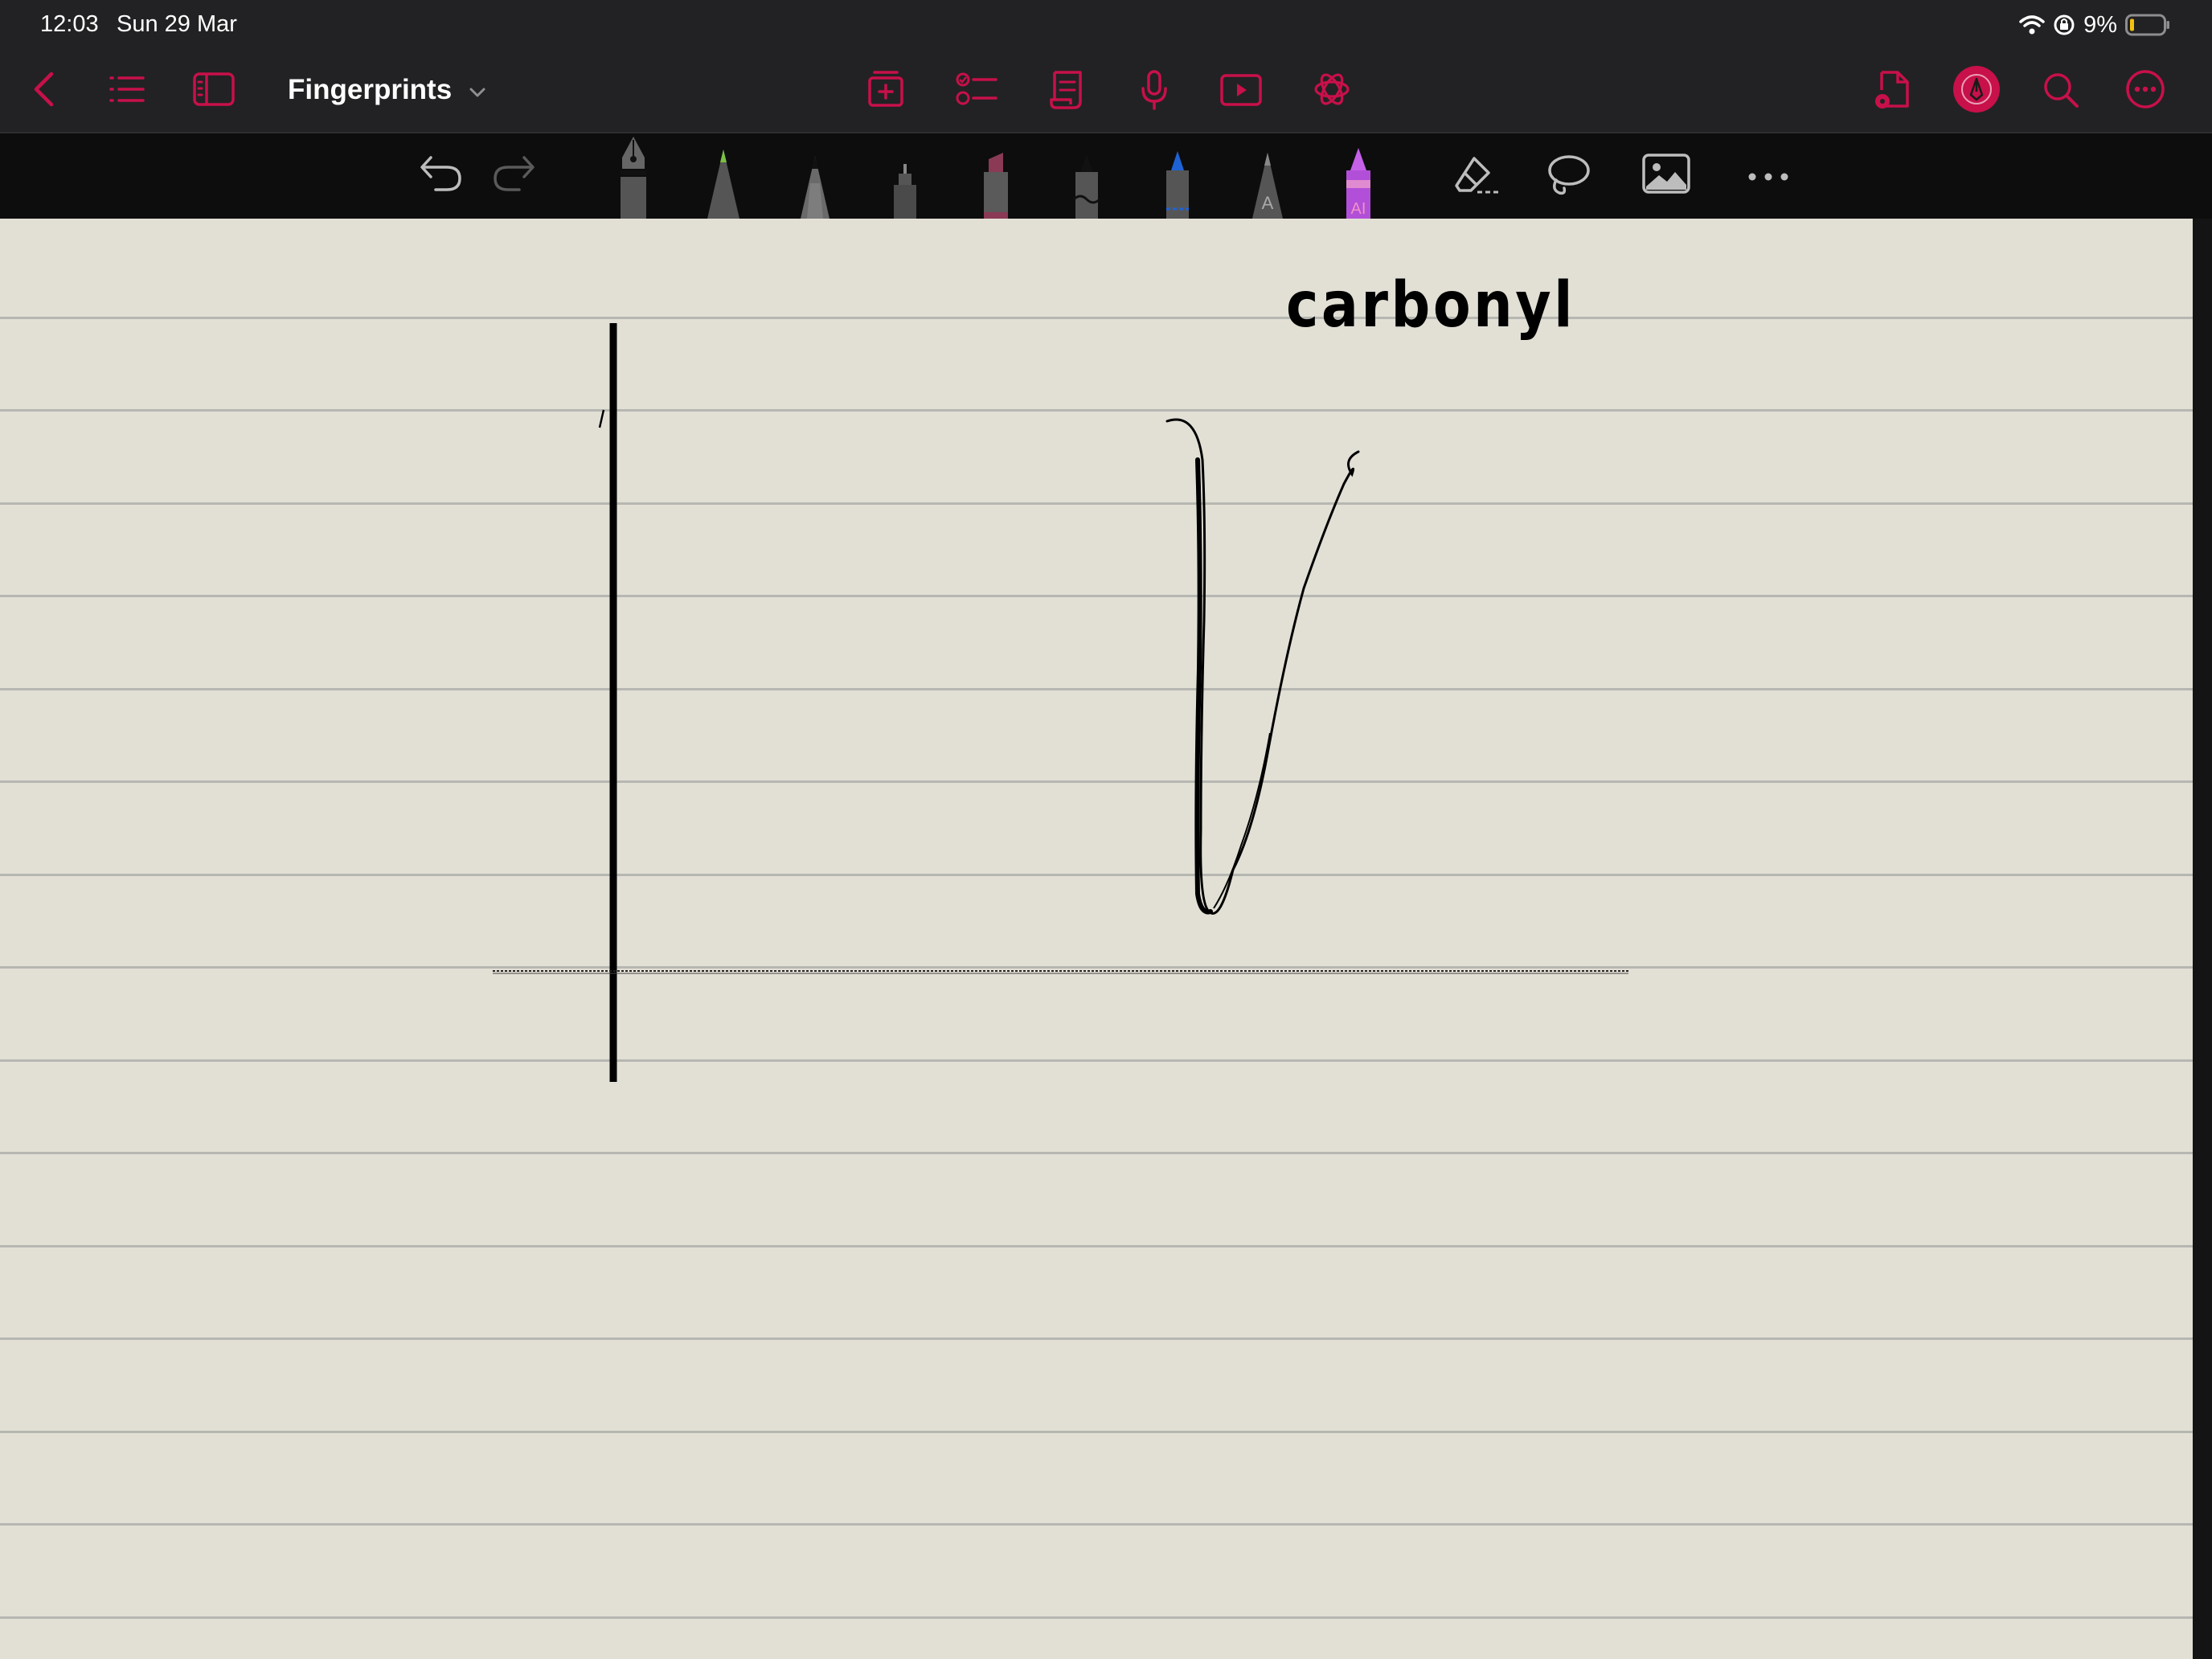  What do you see at coordinates (69, 24) in the screenshot?
I see `status-time: 12:03` at bounding box center [69, 24].